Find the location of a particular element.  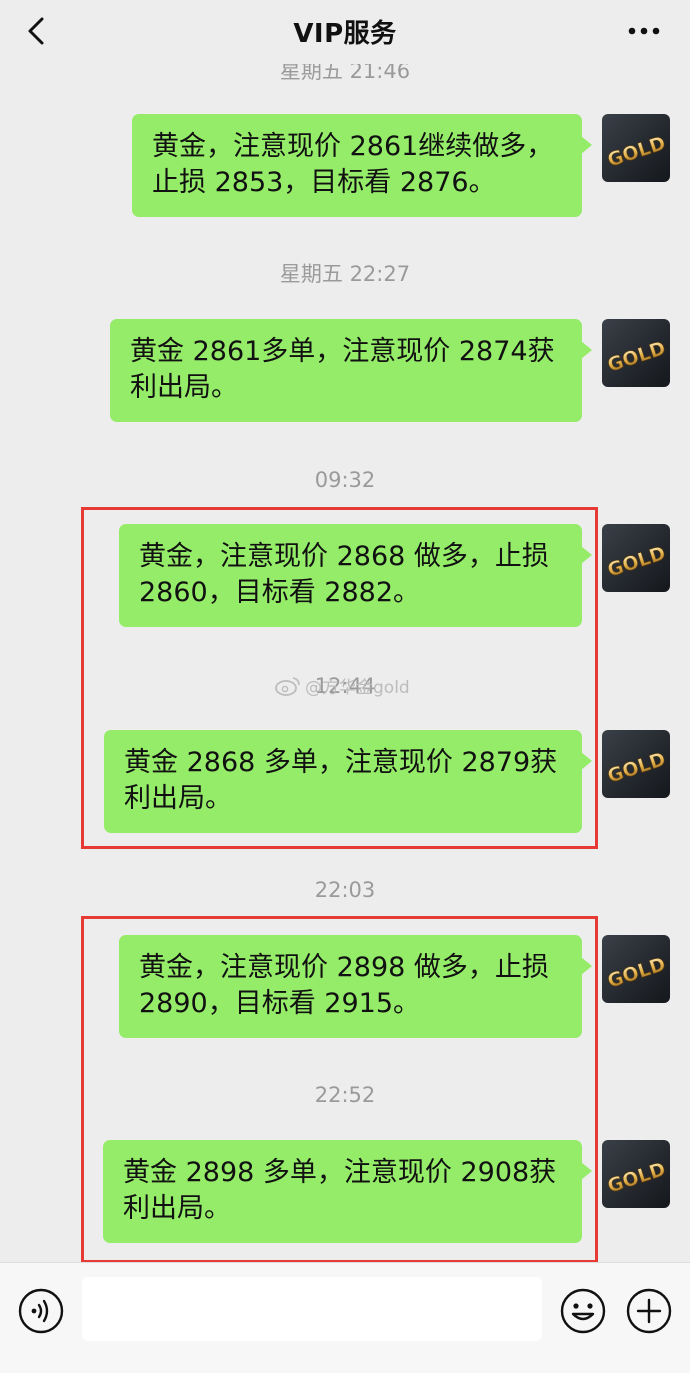

voice-icon is located at coordinates (41, 1311).